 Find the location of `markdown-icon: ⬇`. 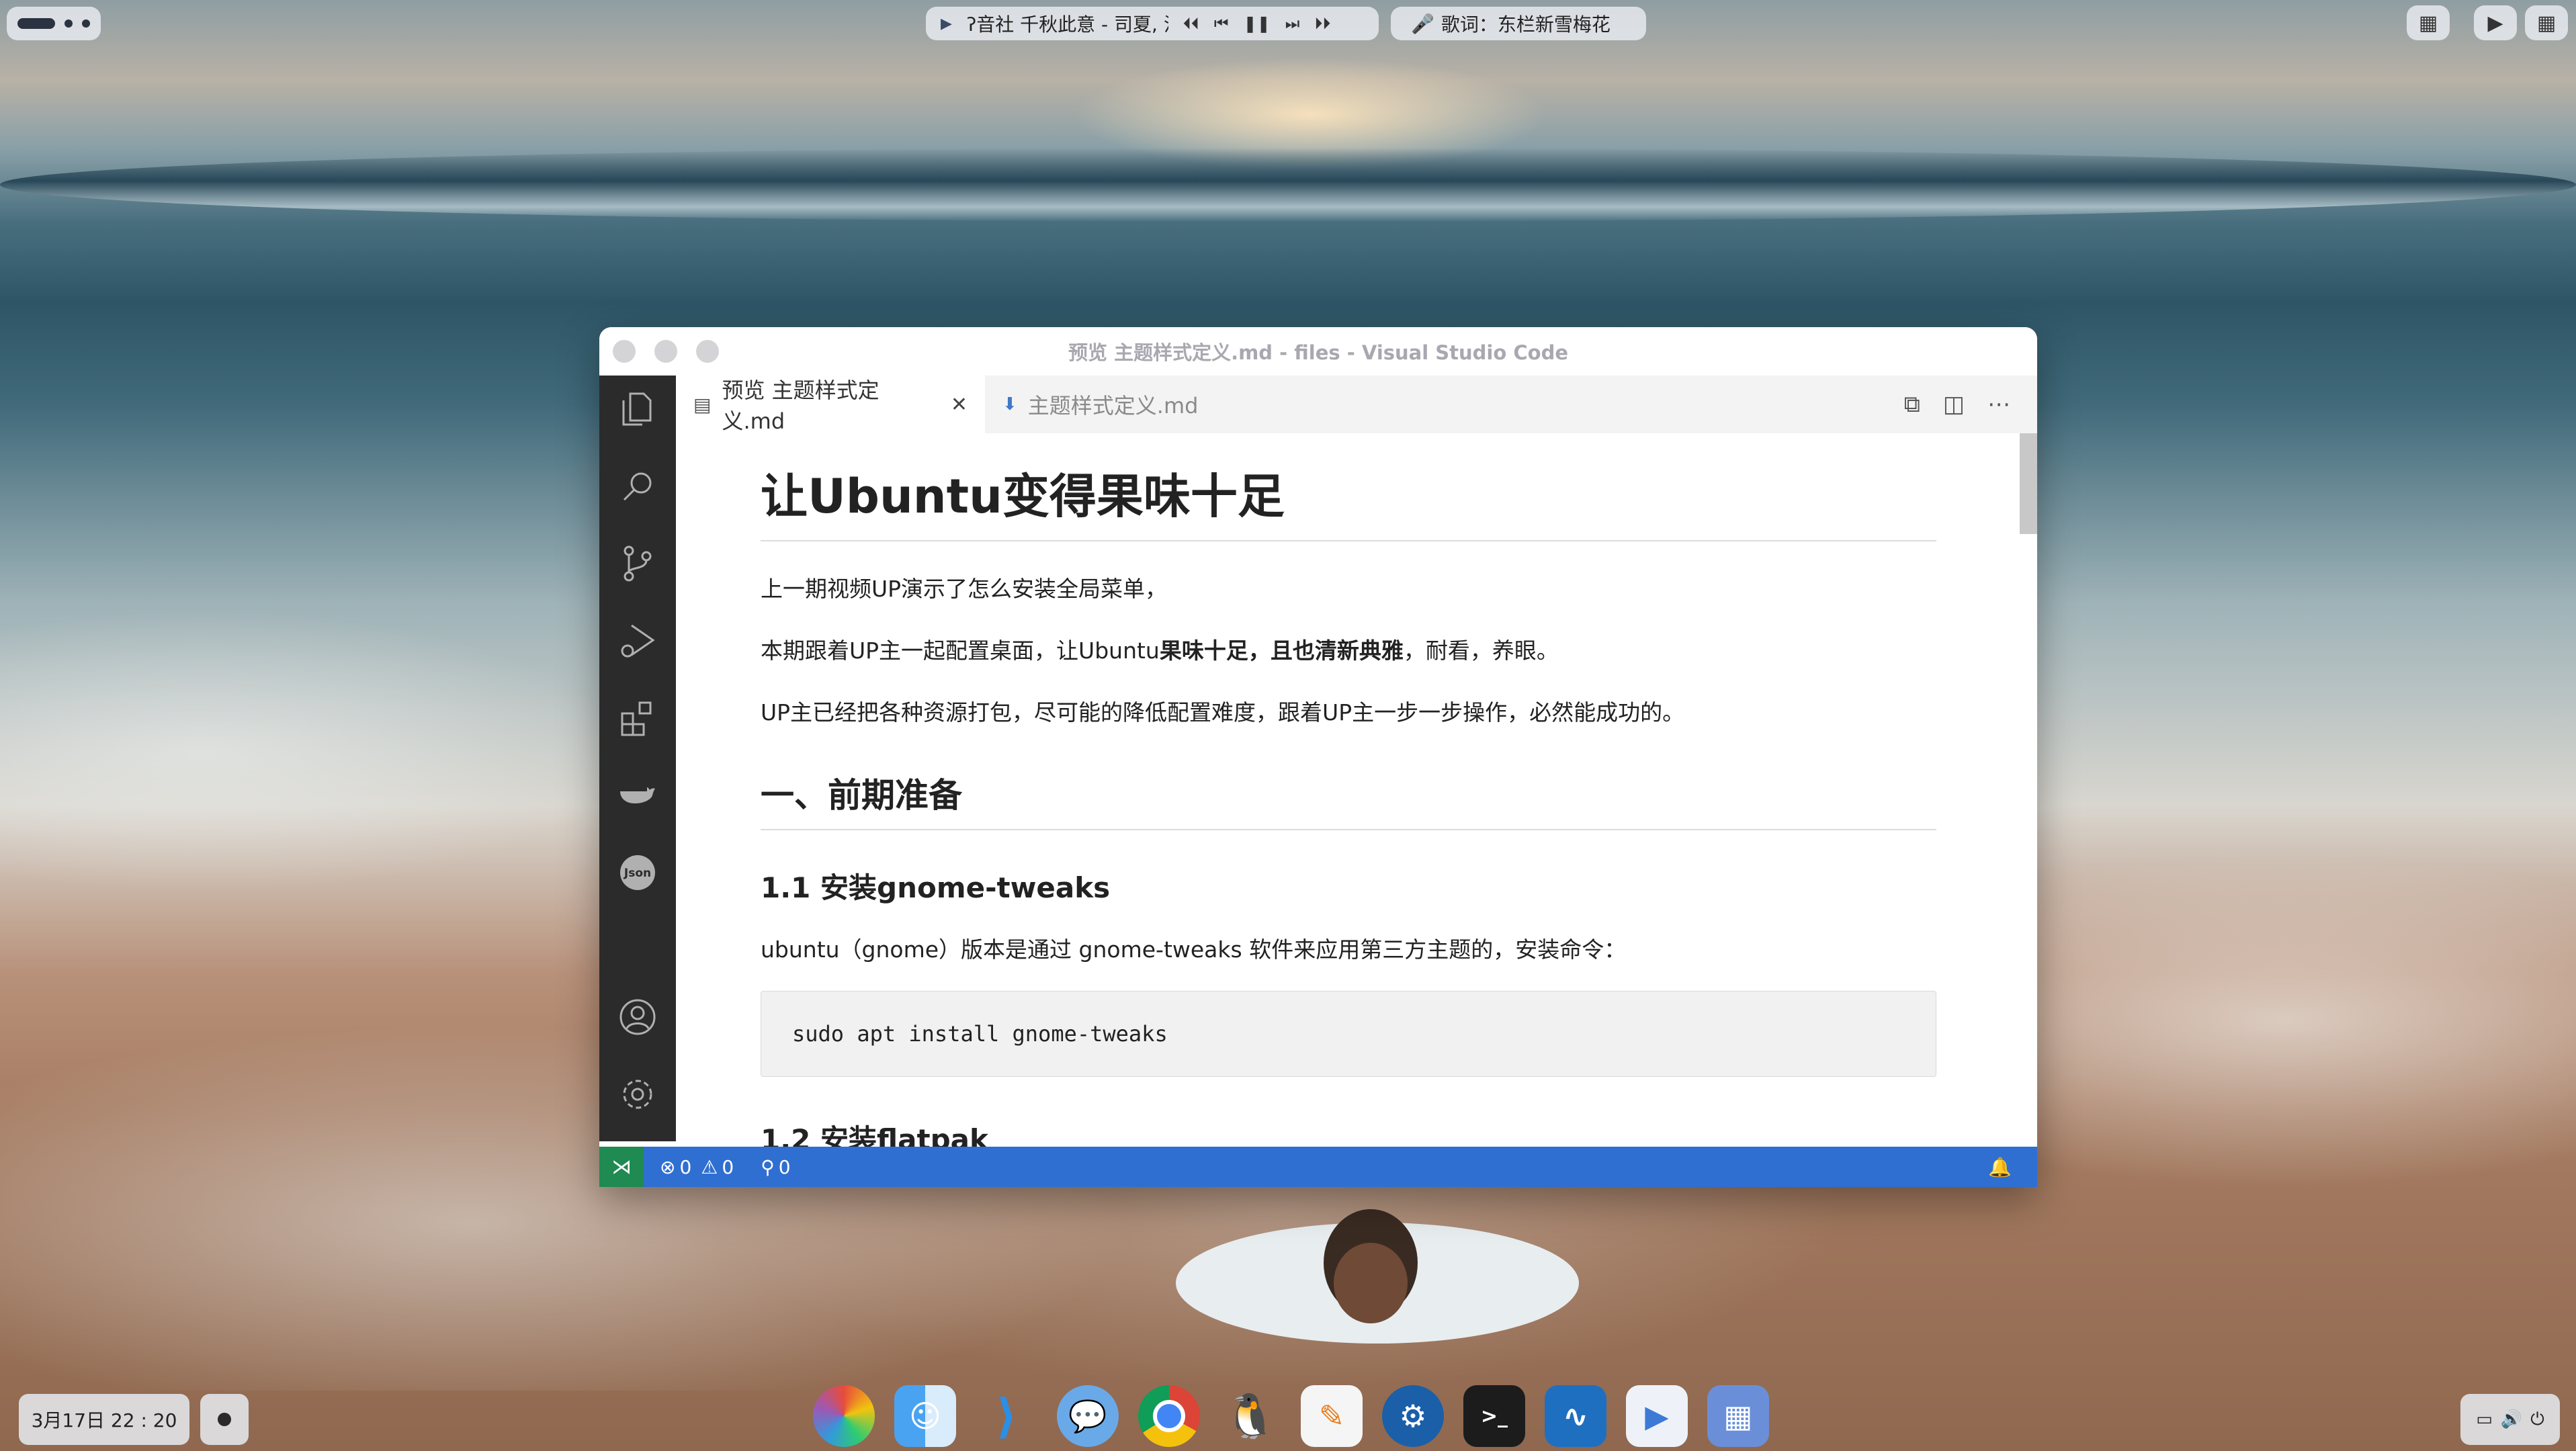

markdown-icon: ⬇ is located at coordinates (1009, 404).